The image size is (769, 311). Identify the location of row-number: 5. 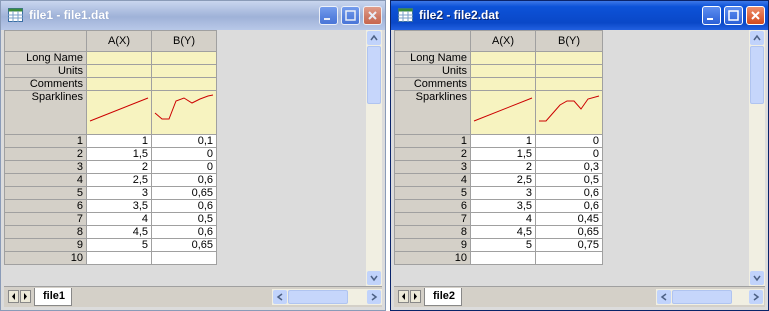
(432, 193).